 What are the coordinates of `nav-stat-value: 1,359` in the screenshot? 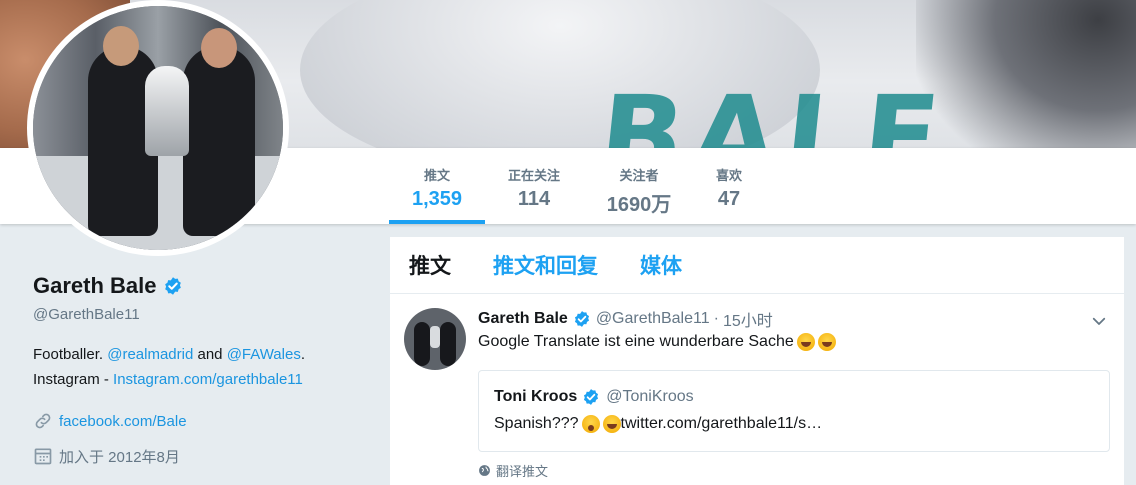 It's located at (437, 199).